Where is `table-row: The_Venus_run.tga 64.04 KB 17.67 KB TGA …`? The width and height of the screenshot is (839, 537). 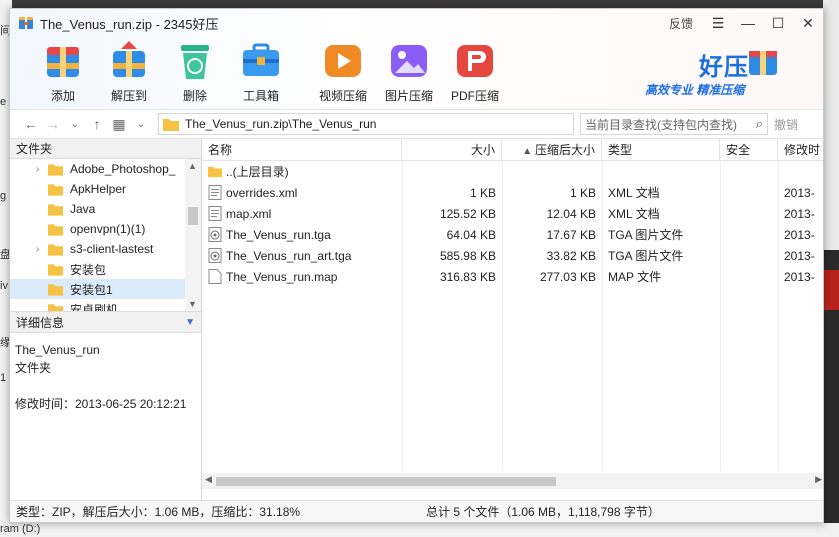 table-row: The_Venus_run.tga 64.04 KB 17.67 KB TGA … is located at coordinates (512, 234).